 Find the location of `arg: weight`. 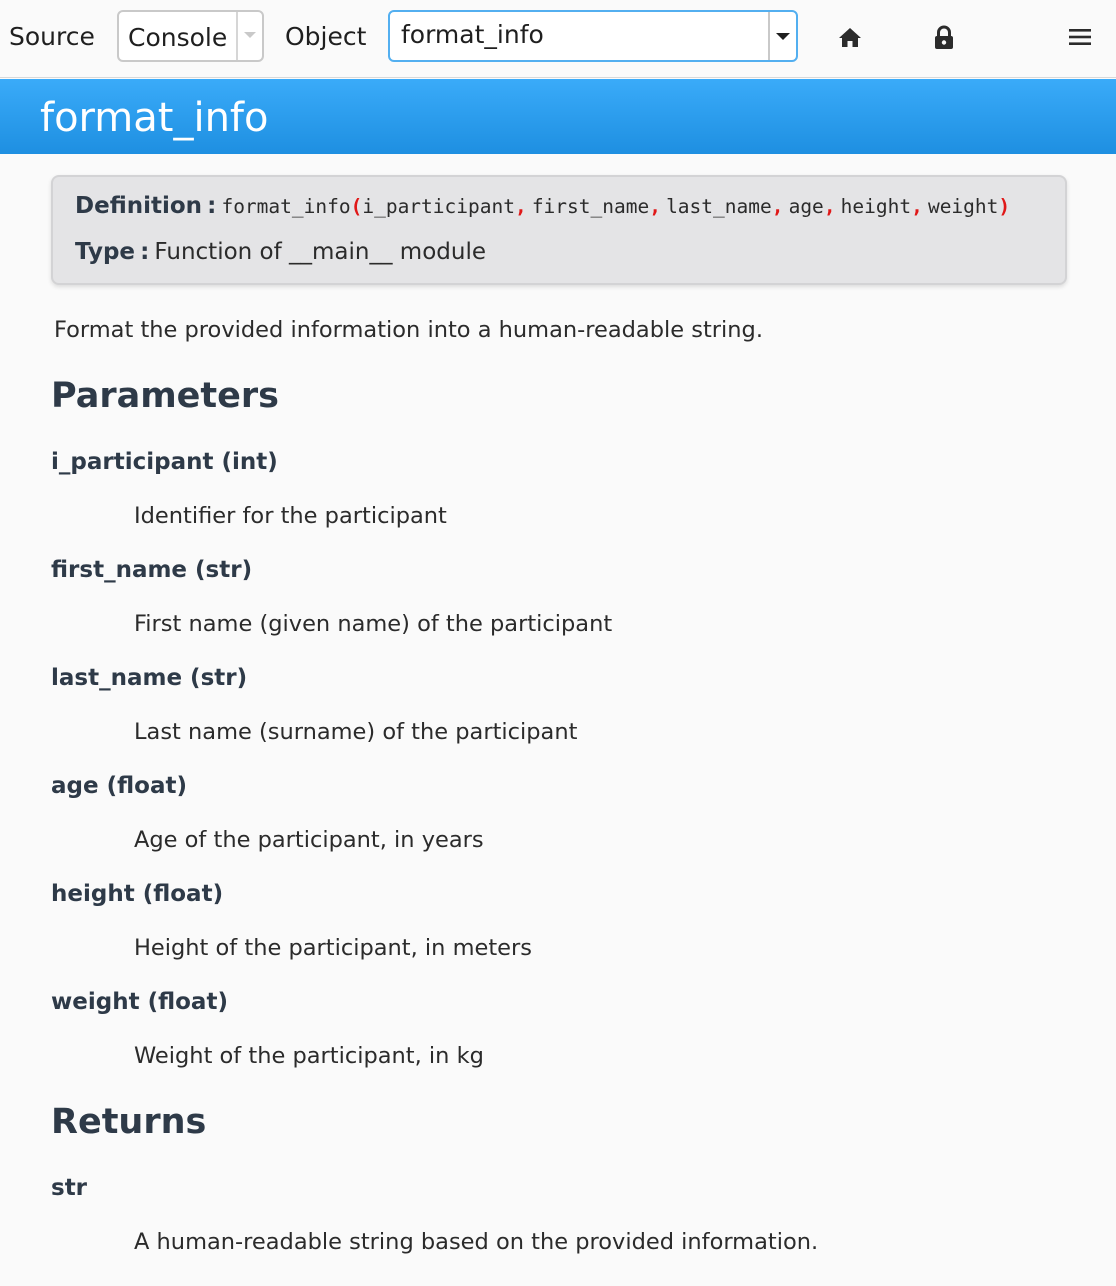

arg: weight is located at coordinates (963, 206).